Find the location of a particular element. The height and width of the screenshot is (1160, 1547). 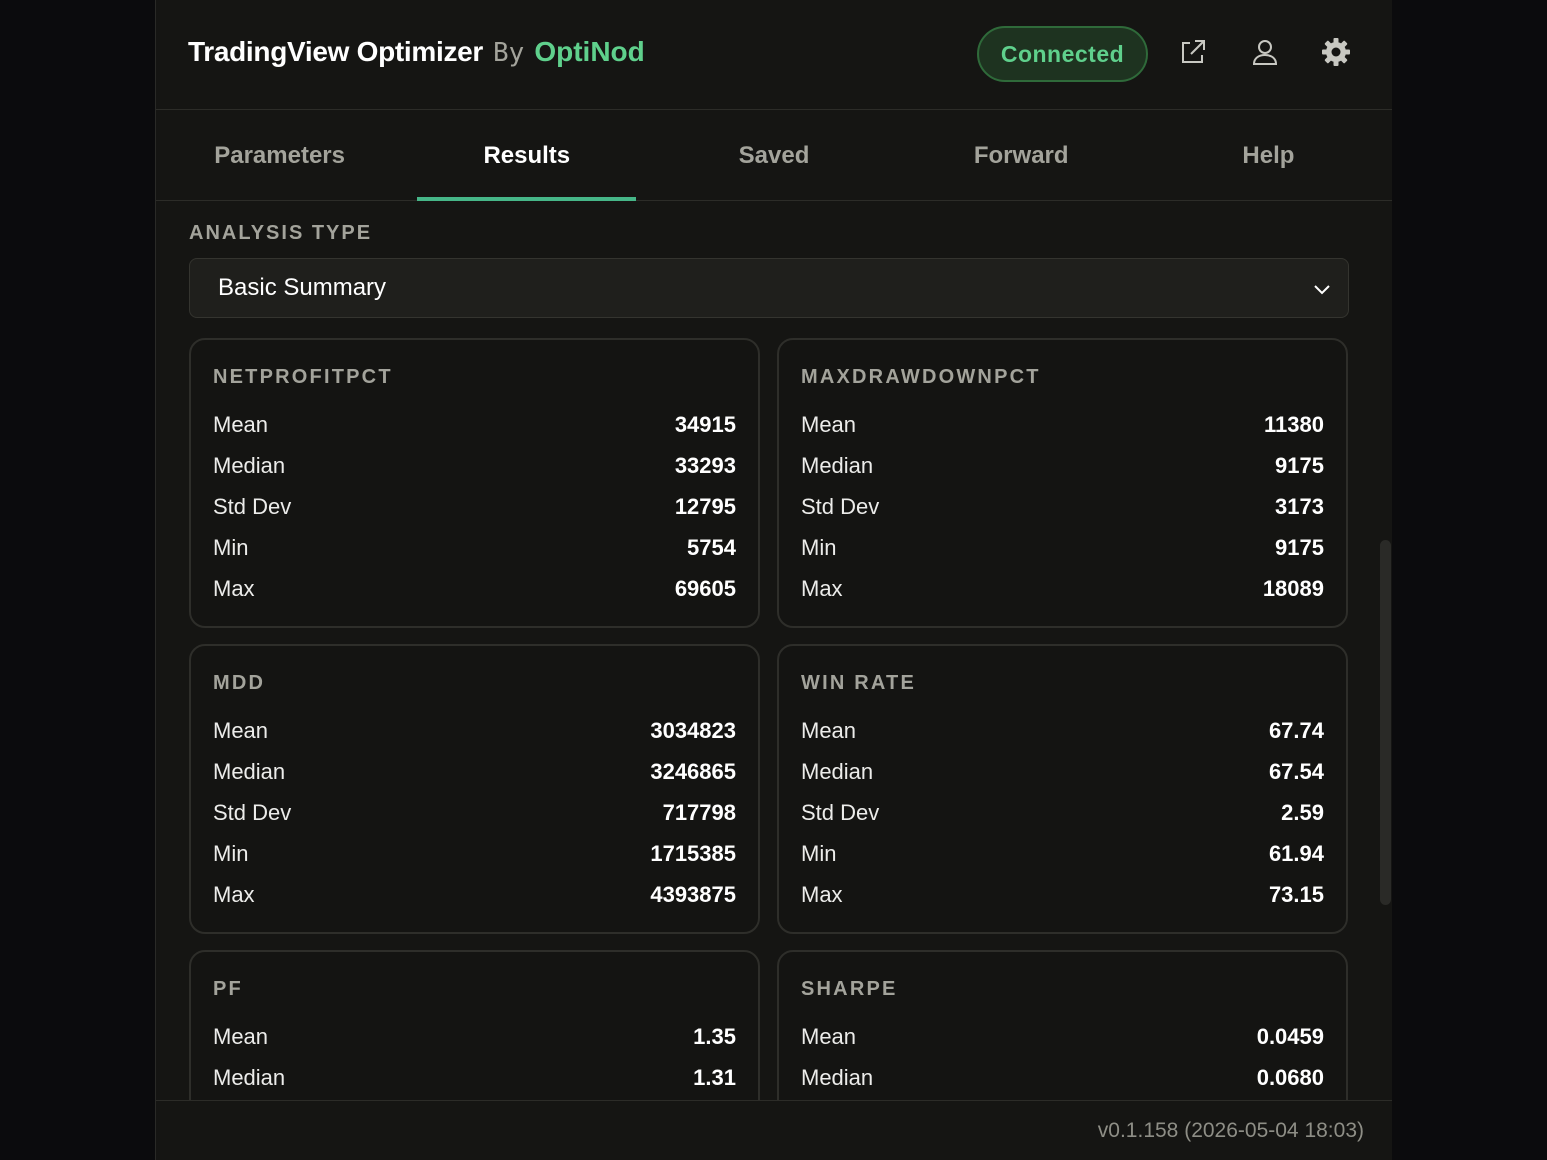

stat-row-std: Std Dev 12795 is located at coordinates (474, 506).